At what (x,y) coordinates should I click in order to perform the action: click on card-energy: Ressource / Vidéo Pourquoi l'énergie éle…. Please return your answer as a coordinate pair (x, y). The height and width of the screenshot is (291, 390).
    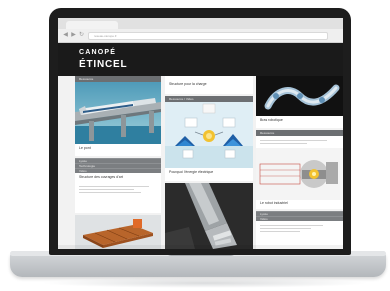
    Looking at the image, I should click on (209, 138).